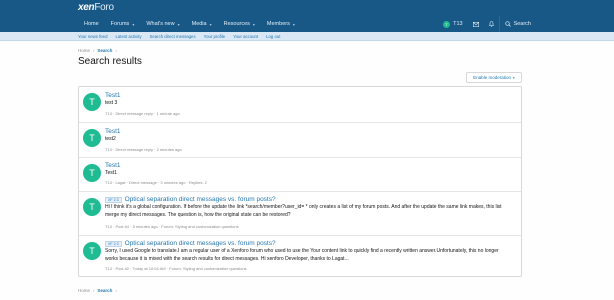 This screenshot has width=614, height=300. I want to click on result-snippet: test2, so click(110, 139).